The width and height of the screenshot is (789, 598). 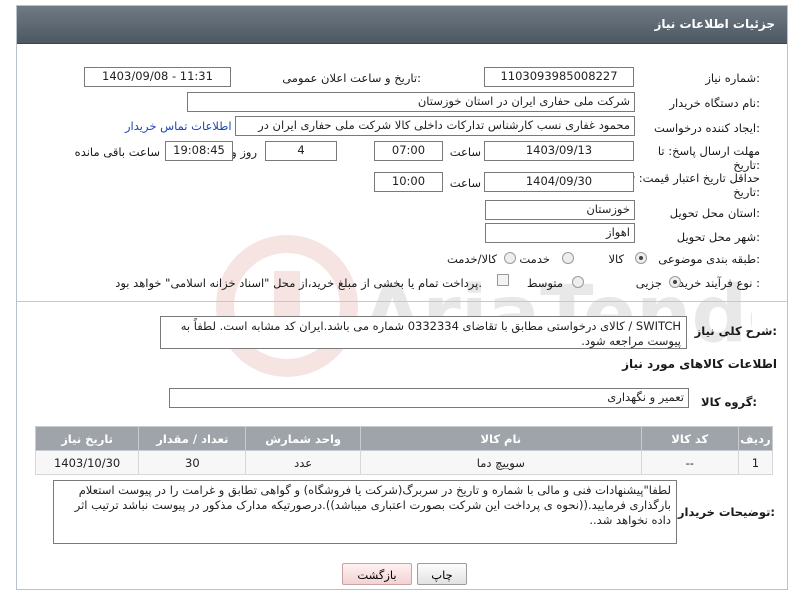 What do you see at coordinates (559, 151) in the screenshot?
I see `deadline-date-field: 1403/09/13` at bounding box center [559, 151].